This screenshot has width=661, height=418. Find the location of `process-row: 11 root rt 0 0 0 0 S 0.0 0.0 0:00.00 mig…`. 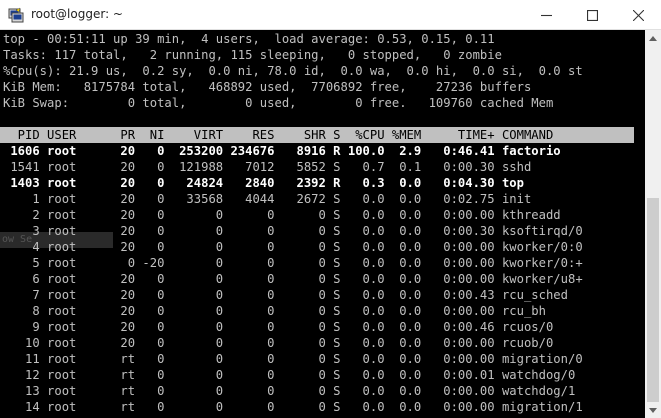

process-row: 11 root rt 0 0 0 0 S 0.0 0.0 0:00.00 mig… is located at coordinates (293, 359).